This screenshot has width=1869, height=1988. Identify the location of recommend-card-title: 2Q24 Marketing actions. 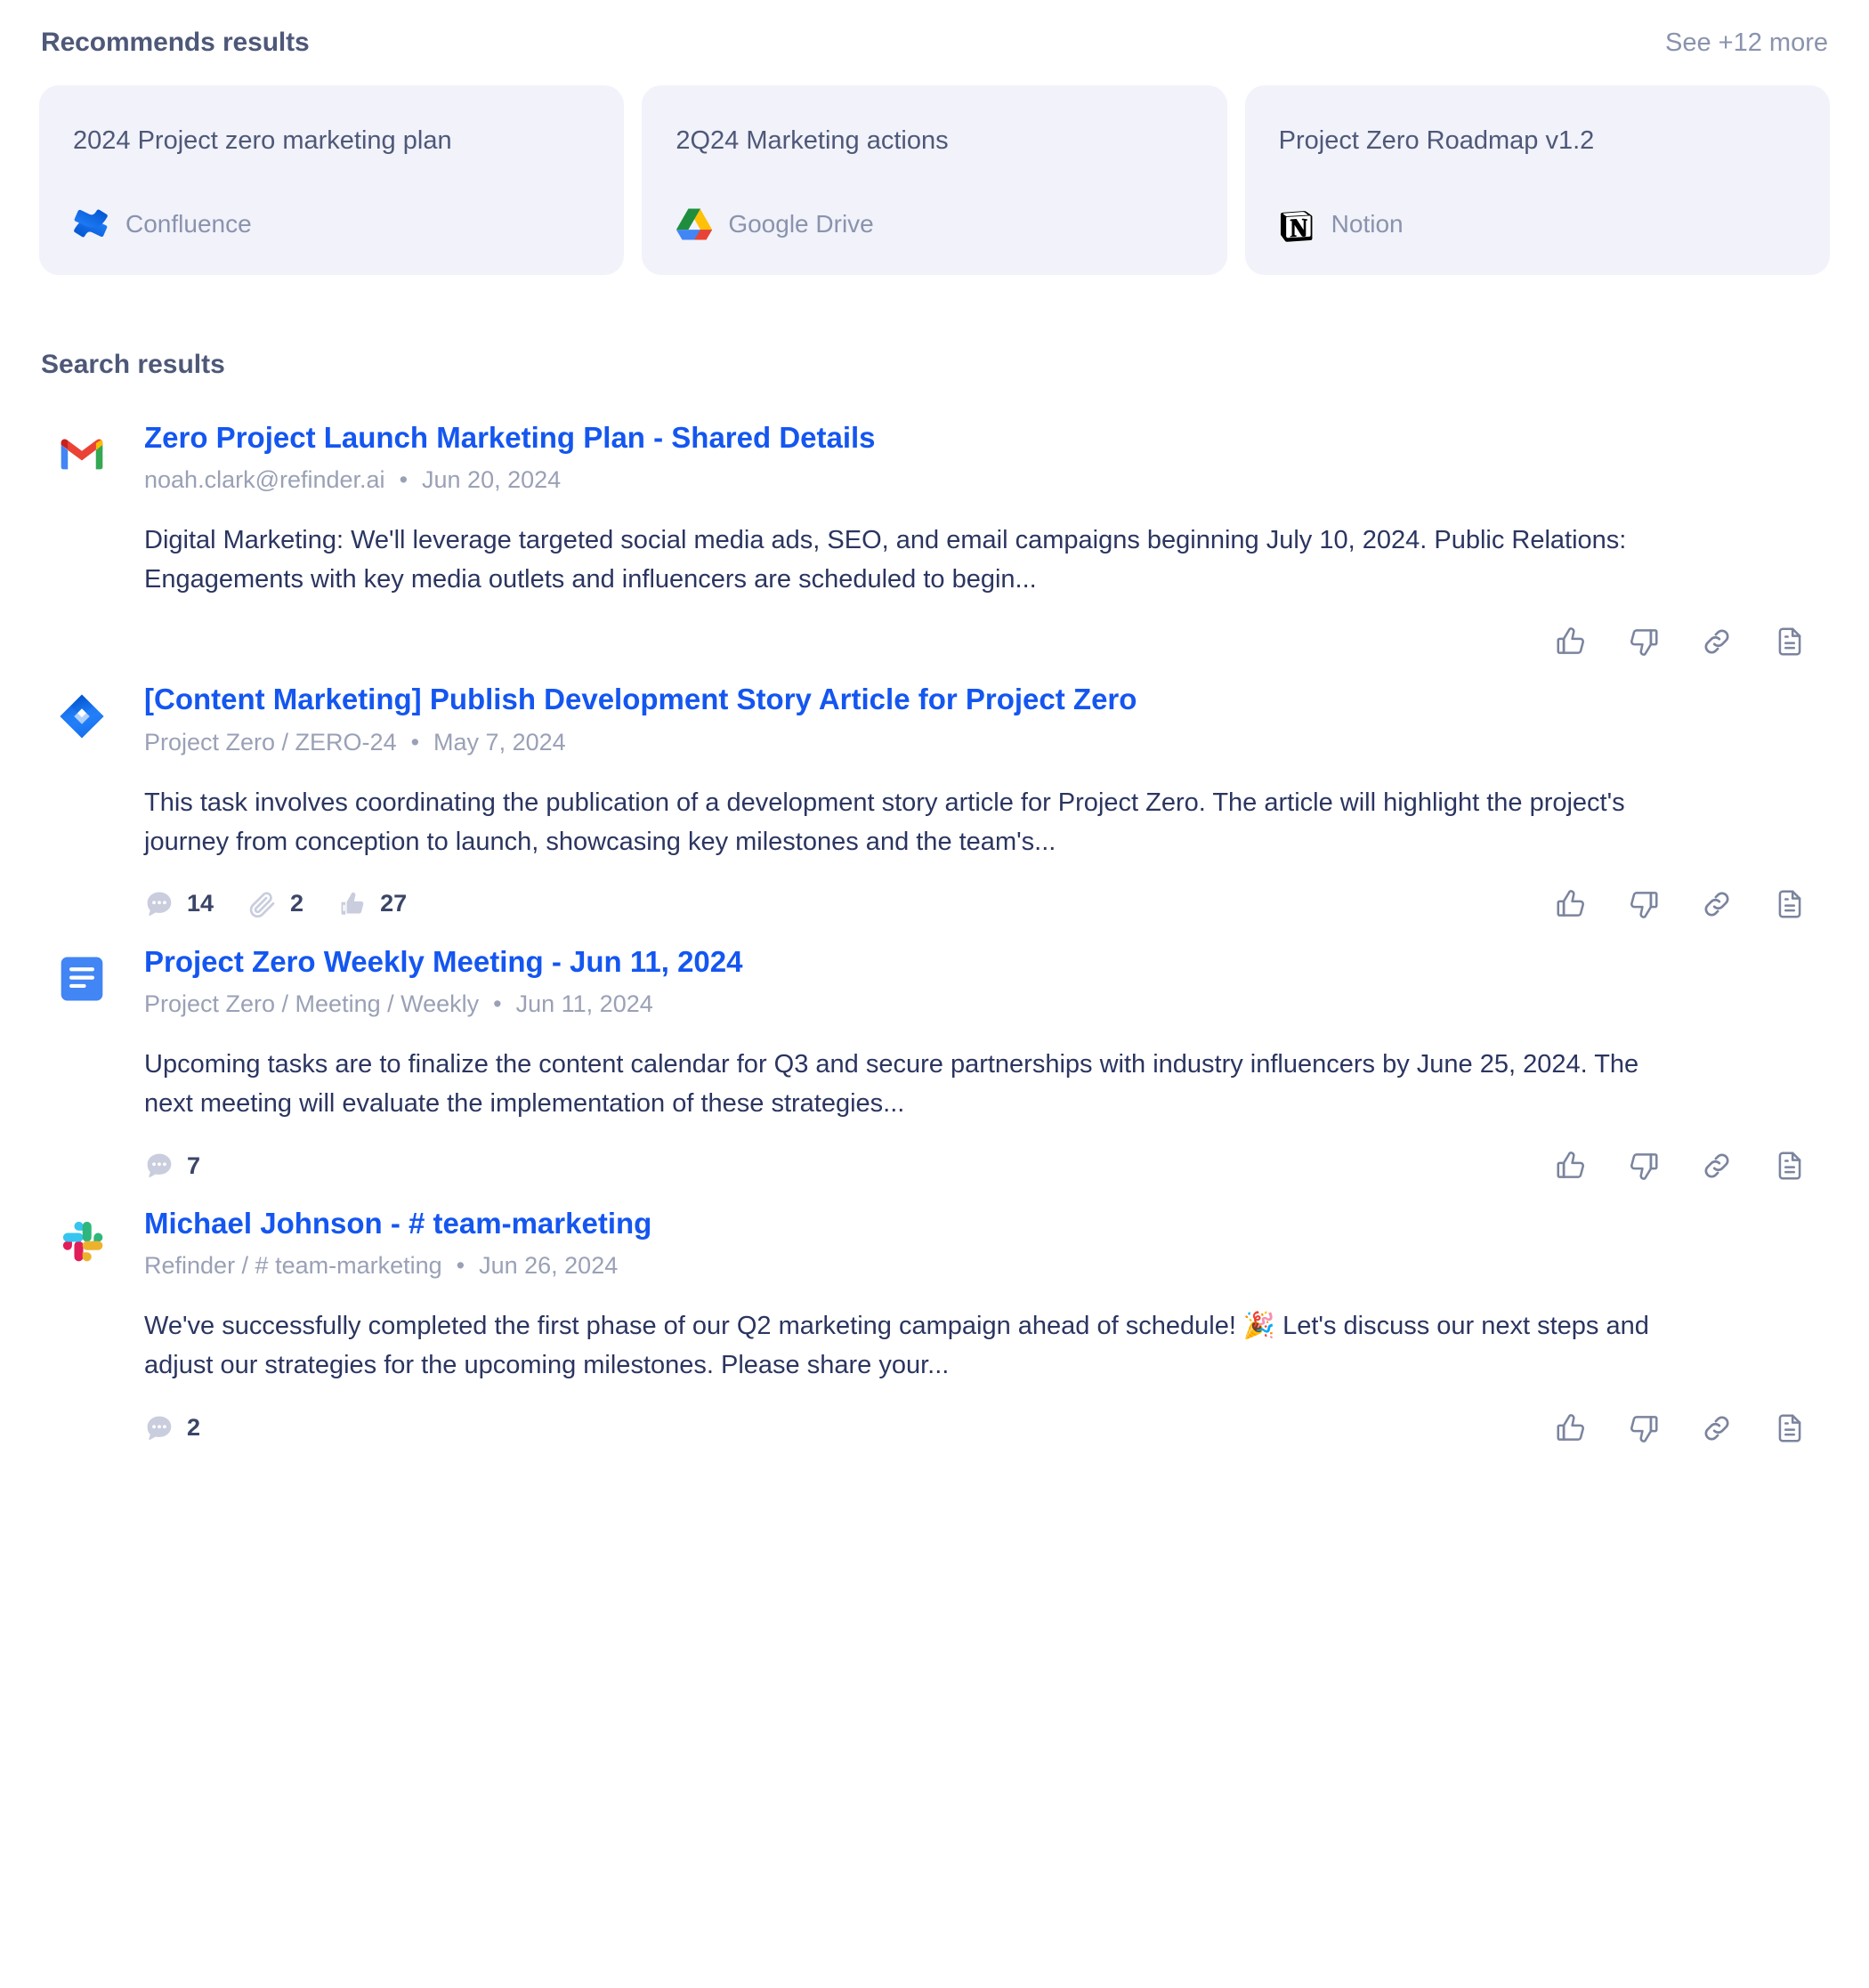
(813, 140).